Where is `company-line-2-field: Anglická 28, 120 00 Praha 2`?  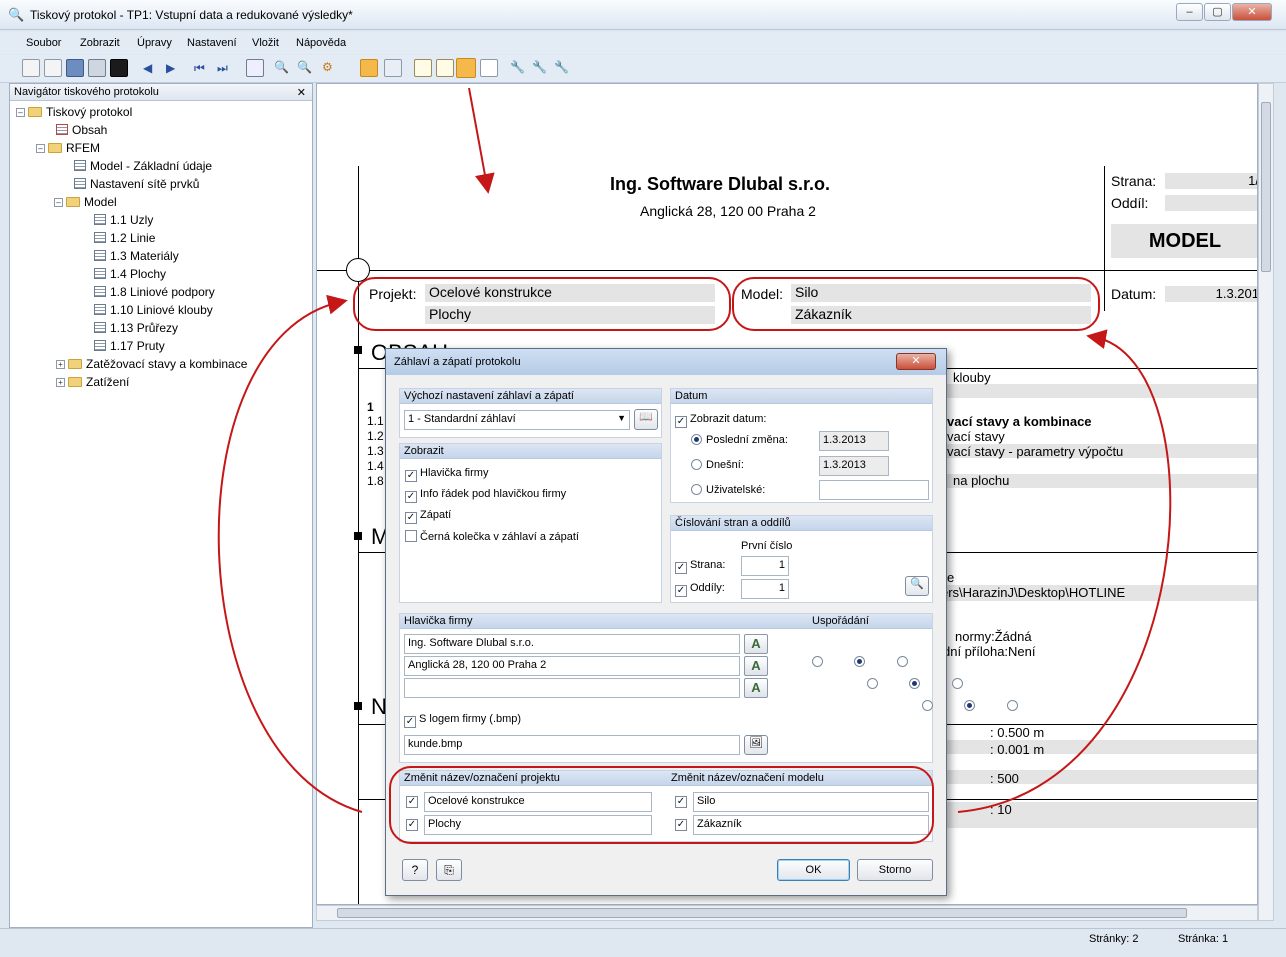 company-line-2-field: Anglická 28, 120 00 Praha 2 is located at coordinates (572, 666).